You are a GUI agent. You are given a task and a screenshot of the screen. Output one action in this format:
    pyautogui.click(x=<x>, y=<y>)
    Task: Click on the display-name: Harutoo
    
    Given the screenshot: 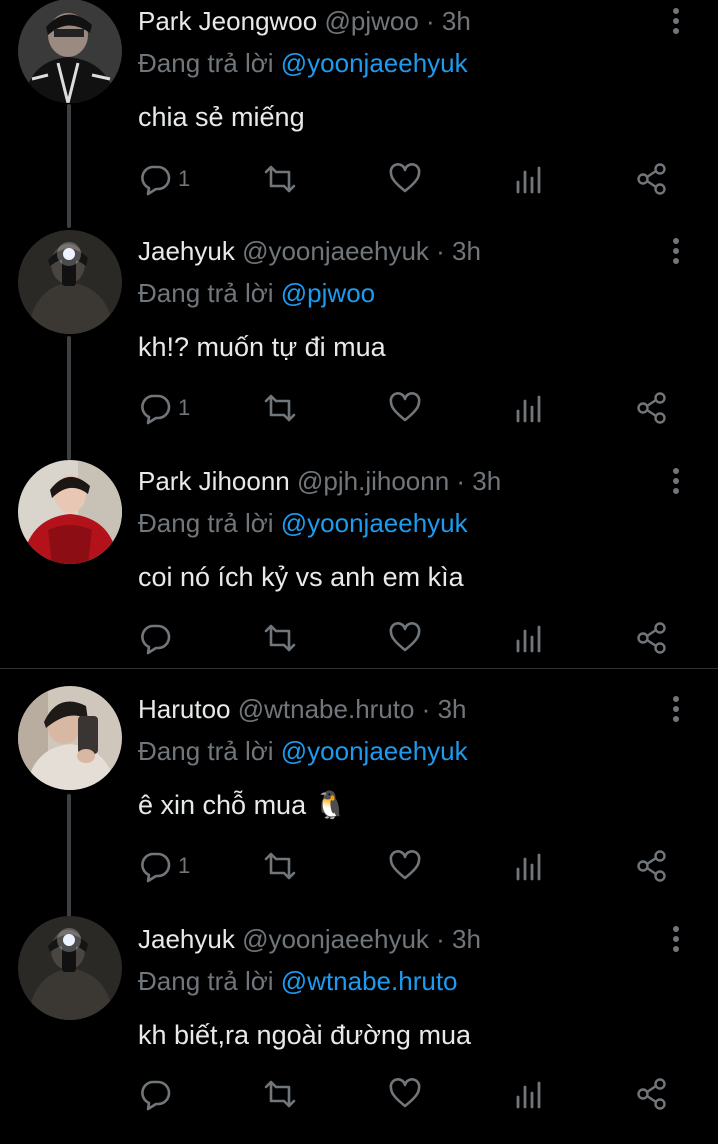 What is the action you would take?
    pyautogui.click(x=184, y=709)
    